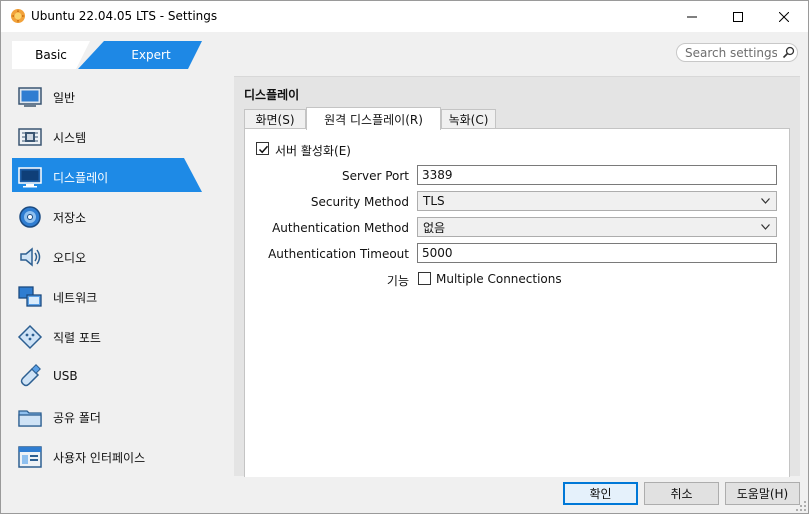  I want to click on tab-recording: 녹화(C), so click(468, 119).